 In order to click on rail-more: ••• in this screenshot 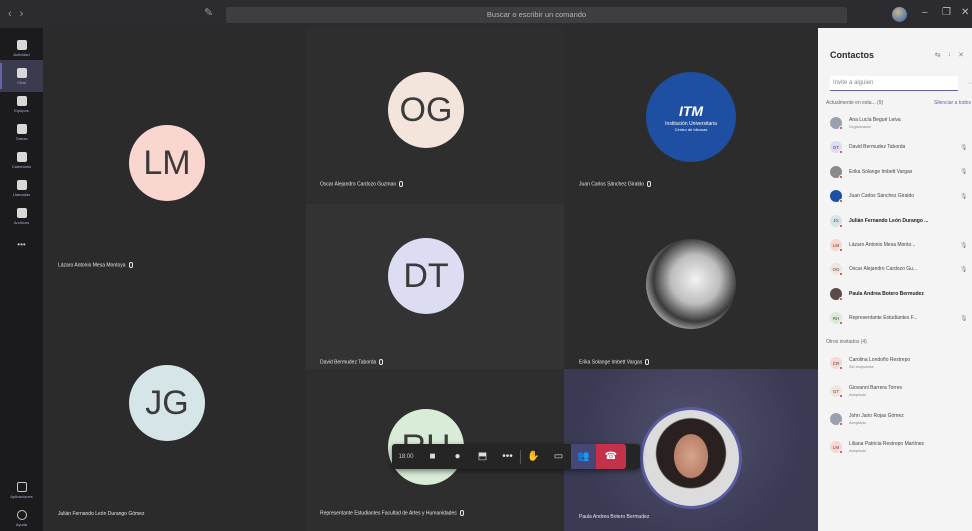, I will do `click(21, 244)`.